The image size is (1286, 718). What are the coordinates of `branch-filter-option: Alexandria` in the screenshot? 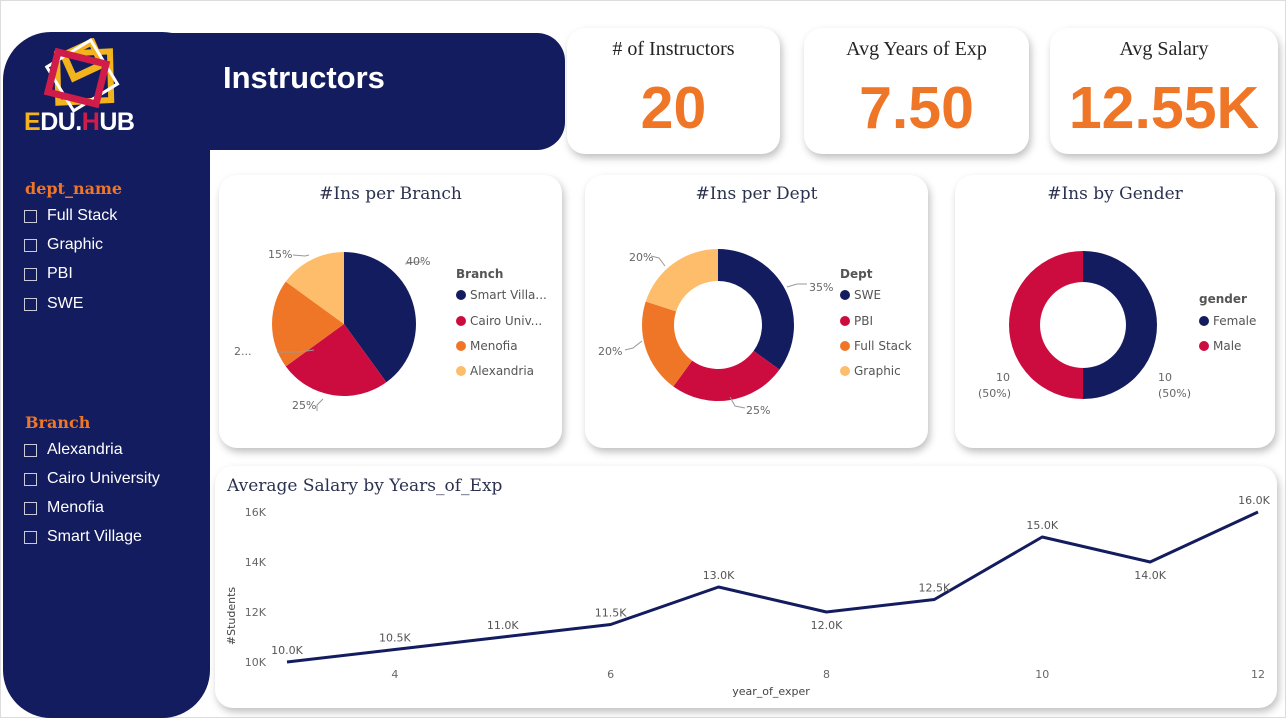 It's located at (73, 450).